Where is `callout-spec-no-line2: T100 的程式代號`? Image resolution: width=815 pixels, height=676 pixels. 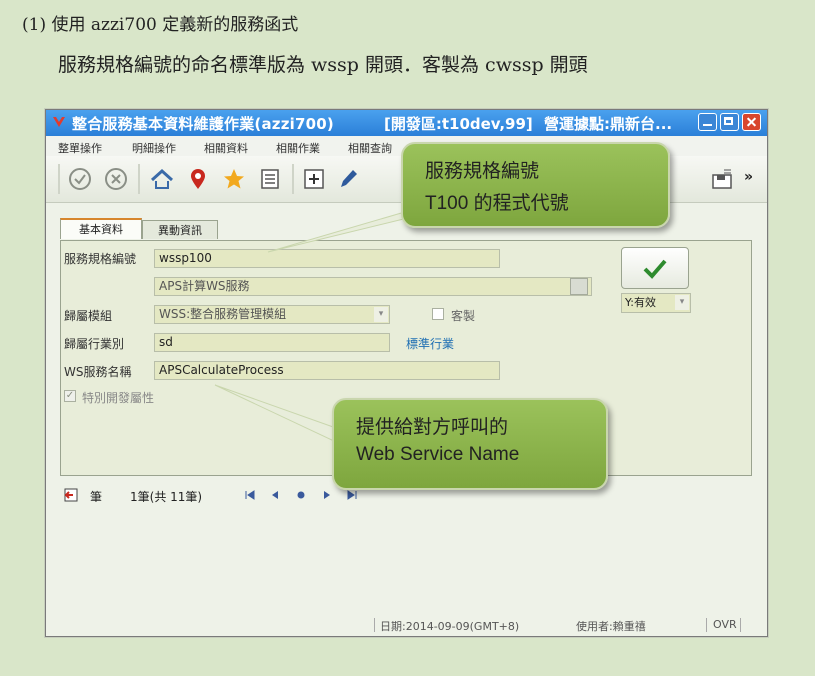
callout-spec-no-line2: T100 的程式代號 is located at coordinates (497, 203).